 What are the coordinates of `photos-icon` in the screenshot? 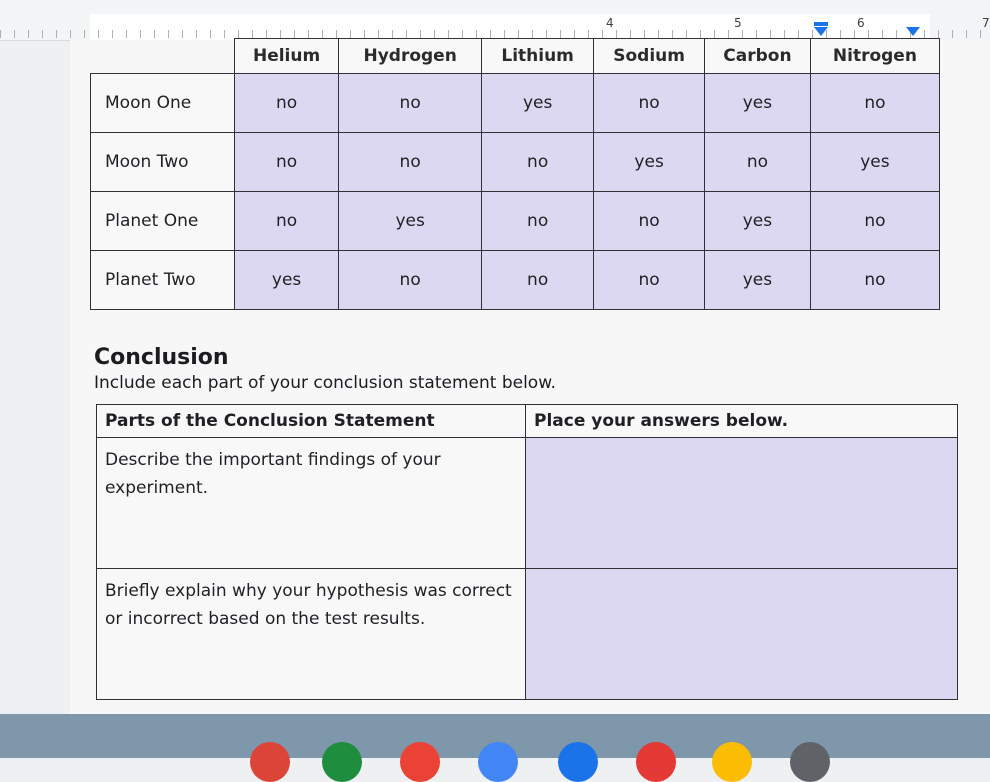 It's located at (732, 762).